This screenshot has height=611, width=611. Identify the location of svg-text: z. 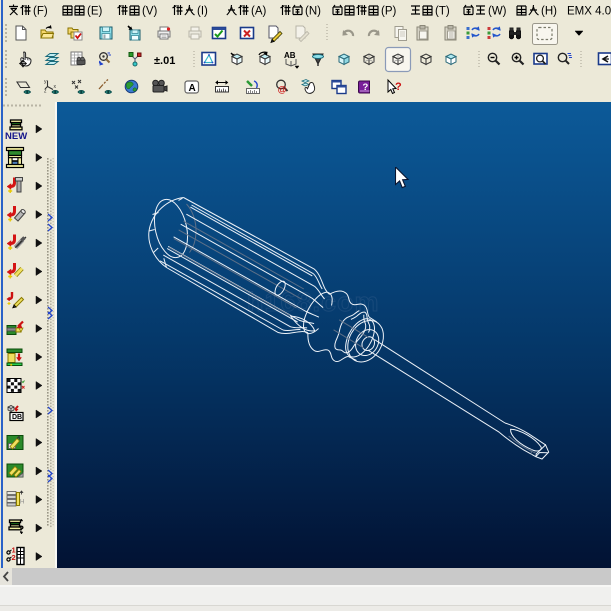
(45, 92).